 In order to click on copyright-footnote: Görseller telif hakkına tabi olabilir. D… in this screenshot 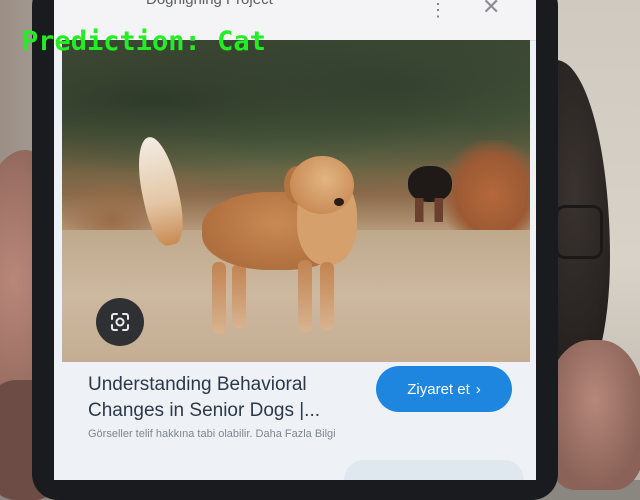, I will do `click(298, 434)`.